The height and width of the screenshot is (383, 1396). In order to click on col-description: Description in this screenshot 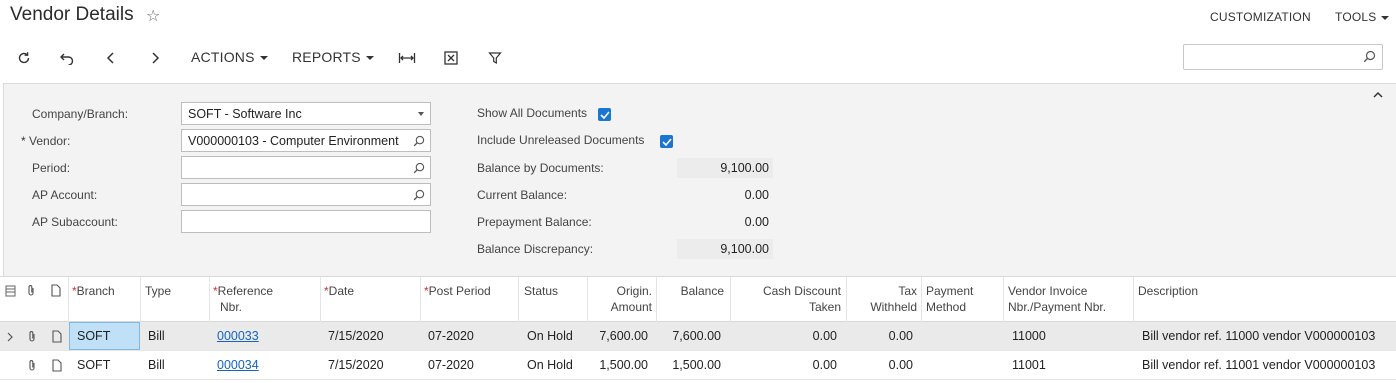, I will do `click(1168, 291)`.